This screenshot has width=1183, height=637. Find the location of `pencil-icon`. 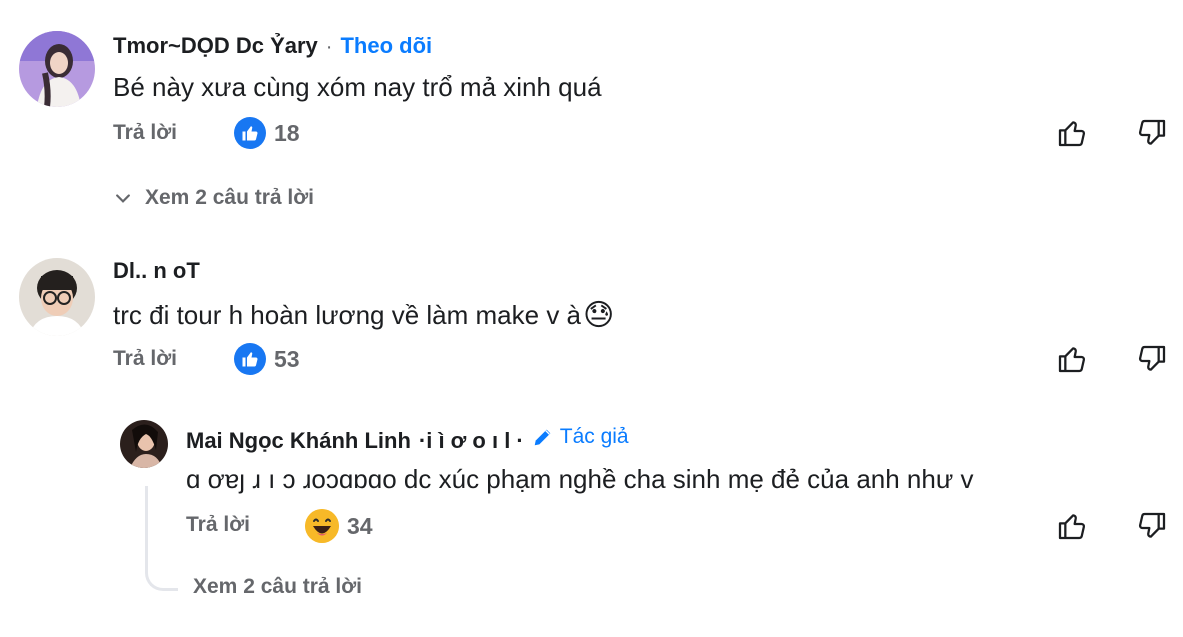

pencil-icon is located at coordinates (542, 437).